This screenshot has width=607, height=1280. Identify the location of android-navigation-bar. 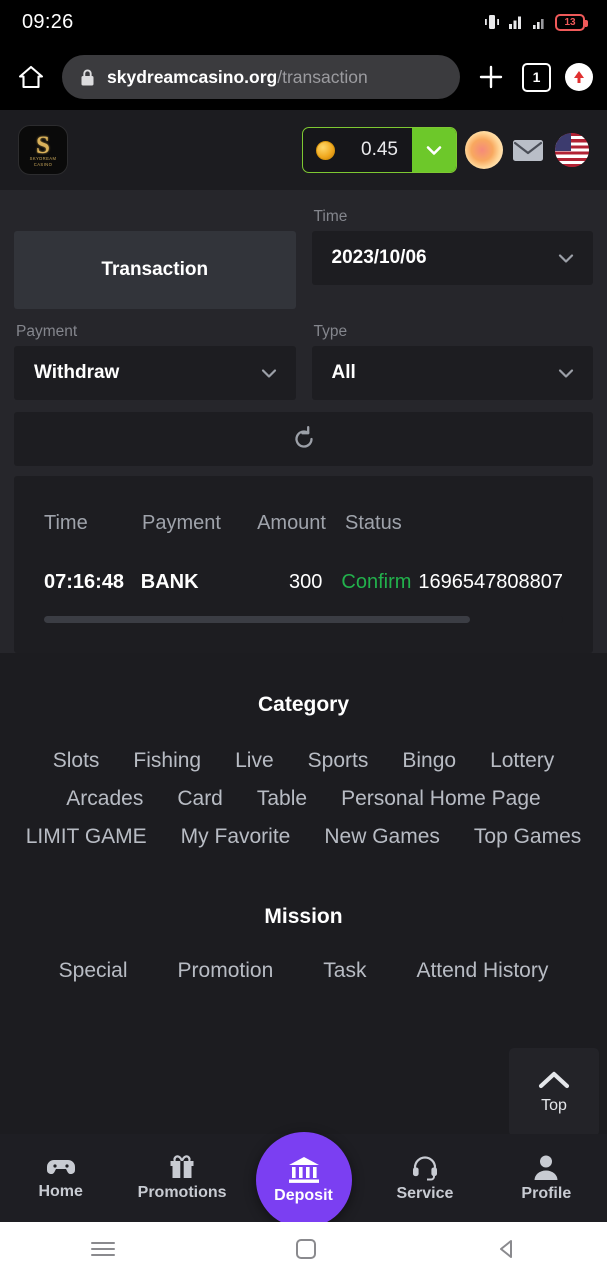
(303, 1251).